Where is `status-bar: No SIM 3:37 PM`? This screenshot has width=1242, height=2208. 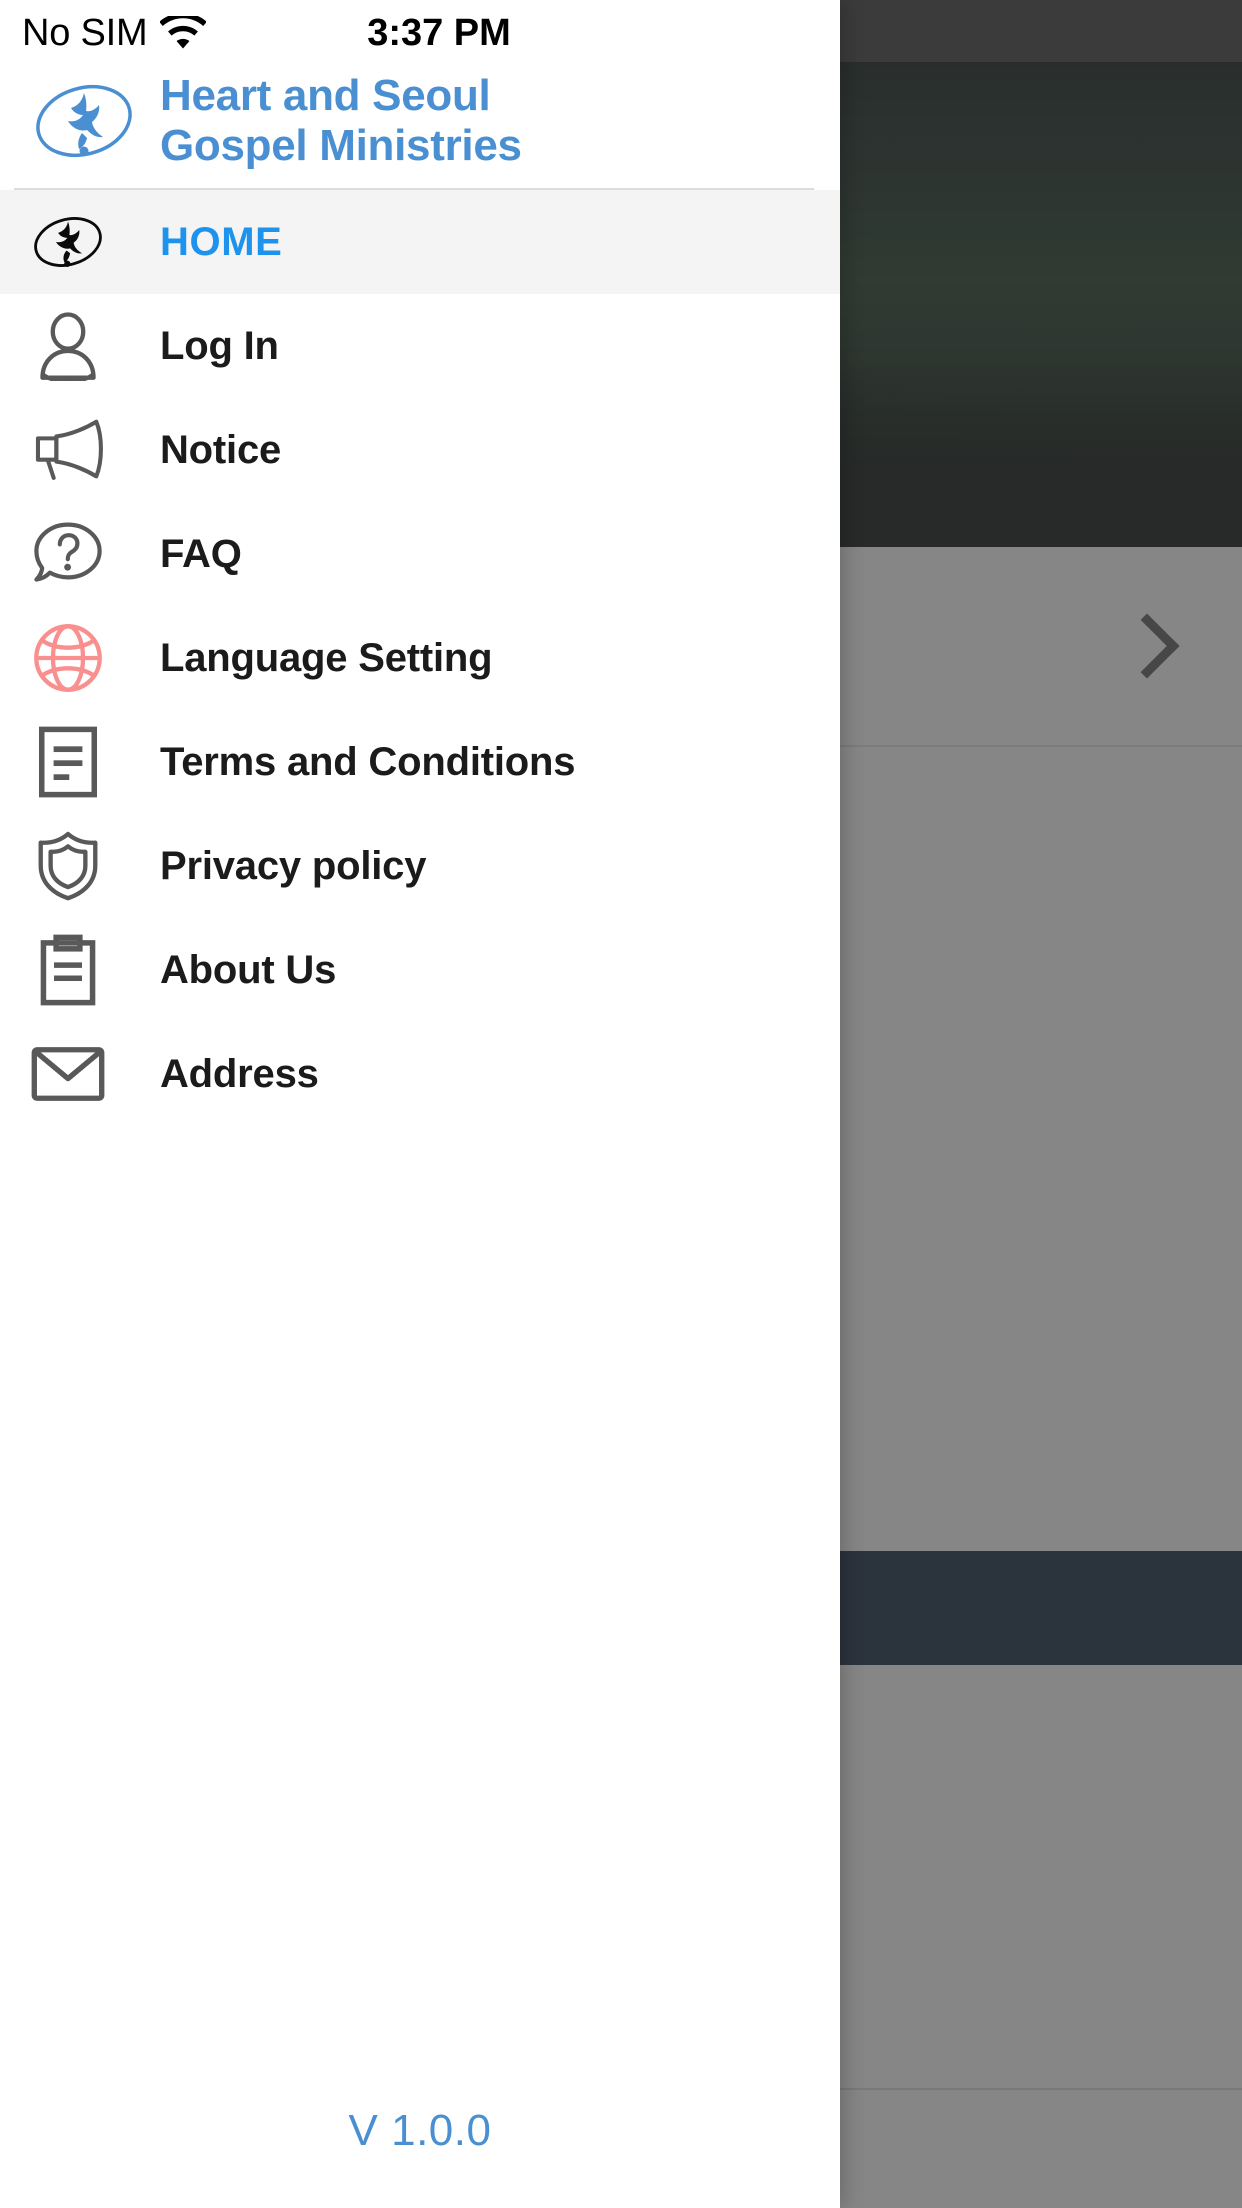
status-bar: No SIM 3:37 PM is located at coordinates (420, 31).